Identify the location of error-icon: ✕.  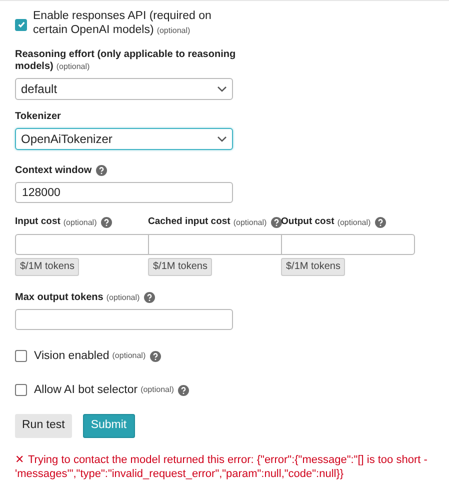
(19, 460).